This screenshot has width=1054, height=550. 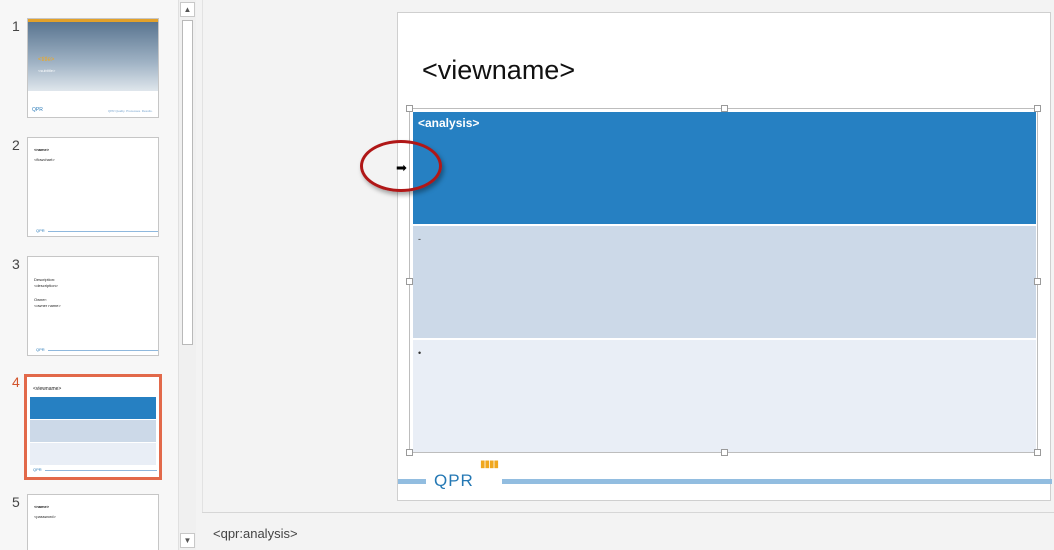 What do you see at coordinates (46, 60) in the screenshot?
I see `thumb-title: <title>` at bounding box center [46, 60].